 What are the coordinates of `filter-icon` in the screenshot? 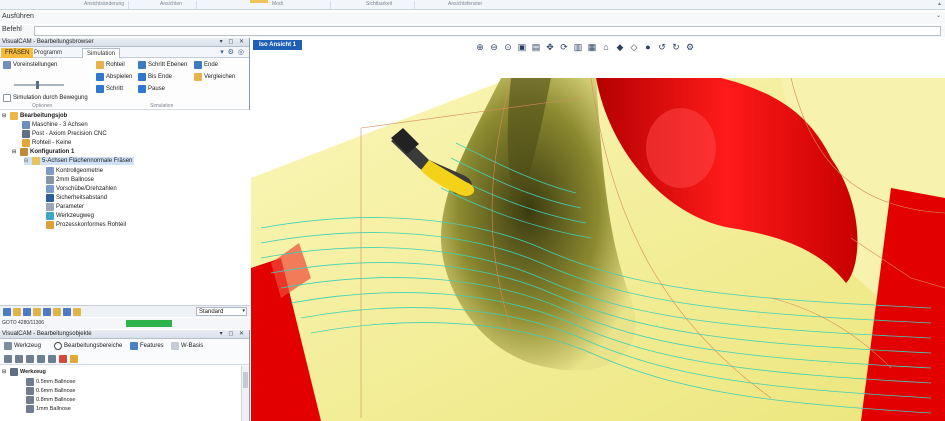 It's located at (74, 359).